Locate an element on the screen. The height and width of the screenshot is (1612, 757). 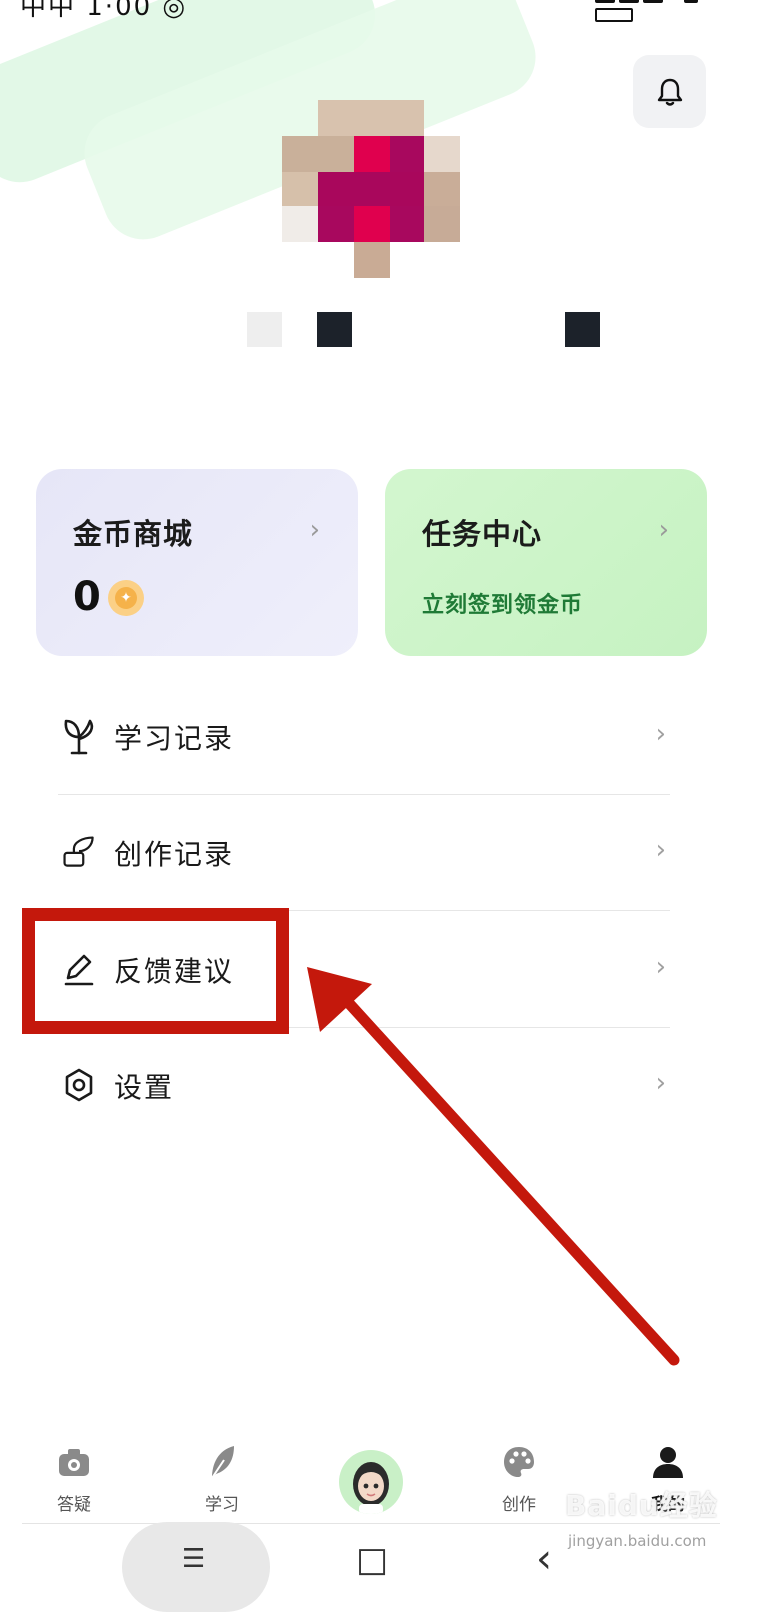
coin-balance: 0 is located at coordinates (87, 597).